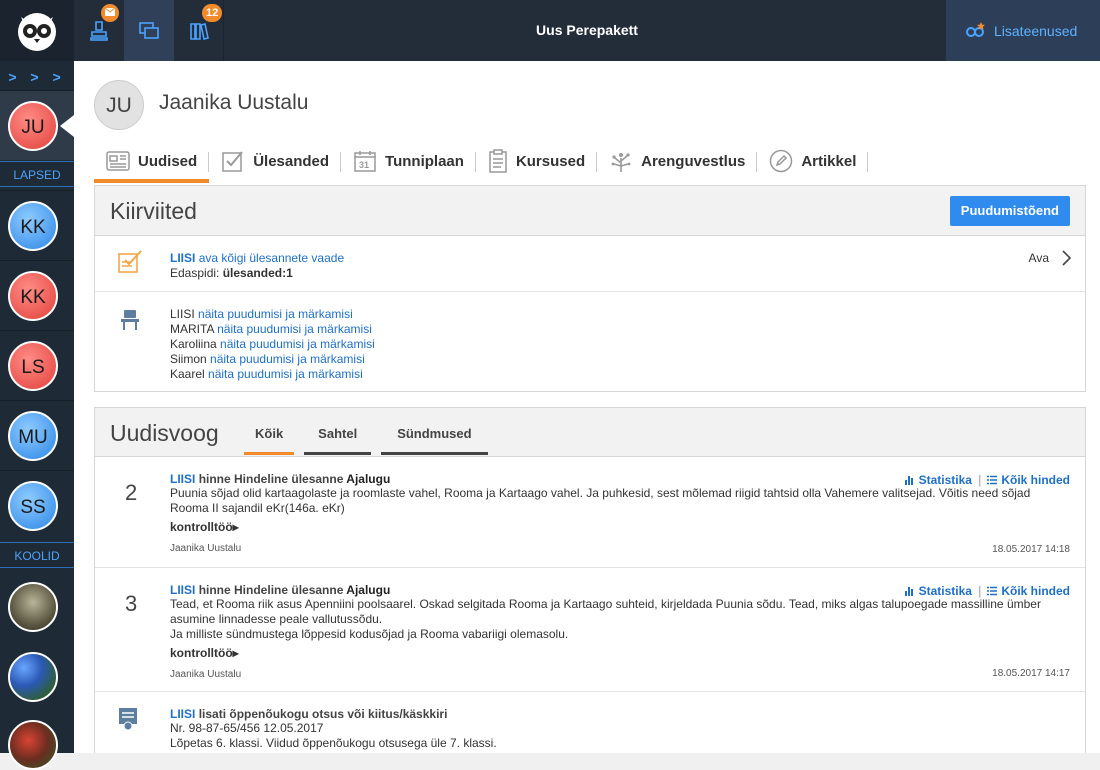 This screenshot has width=1100, height=770. I want to click on svg-text: 31, so click(364, 165).